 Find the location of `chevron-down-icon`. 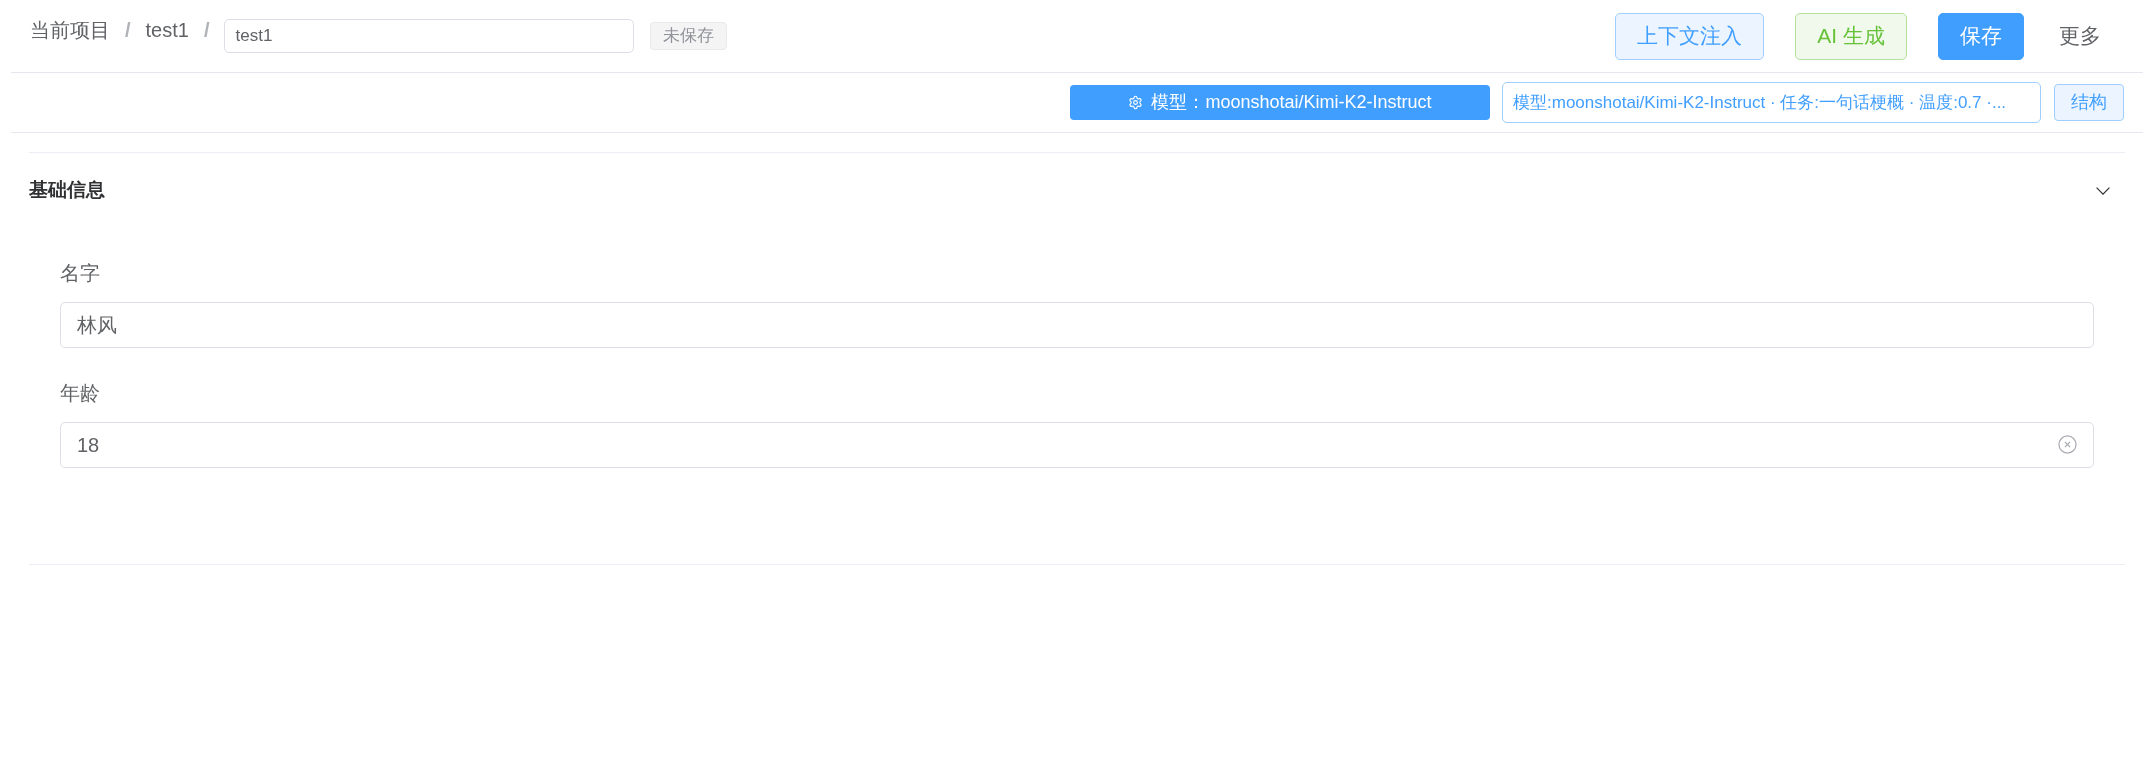

chevron-down-icon is located at coordinates (2103, 190).